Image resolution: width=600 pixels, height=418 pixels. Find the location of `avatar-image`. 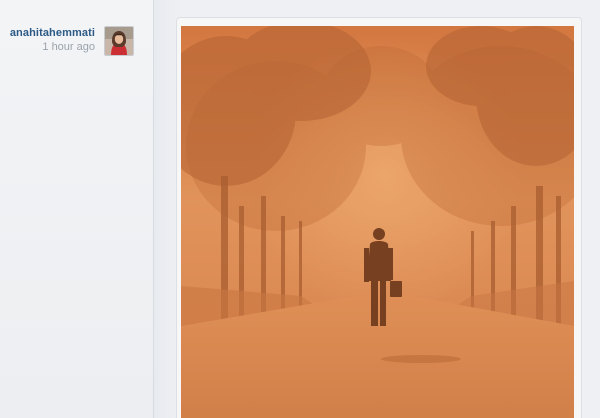

avatar-image is located at coordinates (119, 41).